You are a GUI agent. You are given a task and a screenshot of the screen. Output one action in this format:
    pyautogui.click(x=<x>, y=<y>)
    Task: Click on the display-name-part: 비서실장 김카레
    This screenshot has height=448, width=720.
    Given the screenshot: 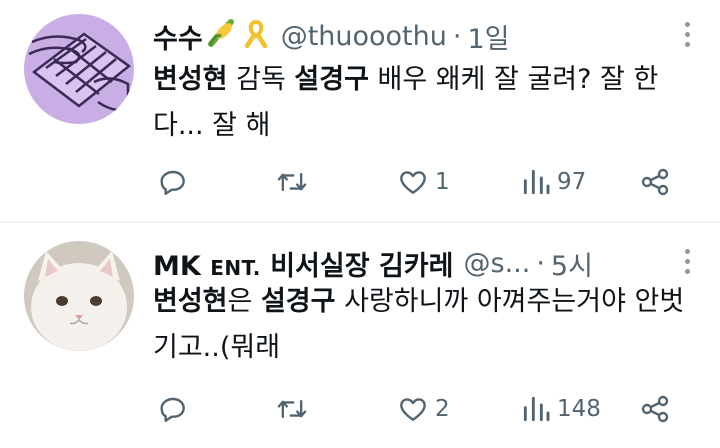 What is the action you would take?
    pyautogui.click(x=357, y=266)
    